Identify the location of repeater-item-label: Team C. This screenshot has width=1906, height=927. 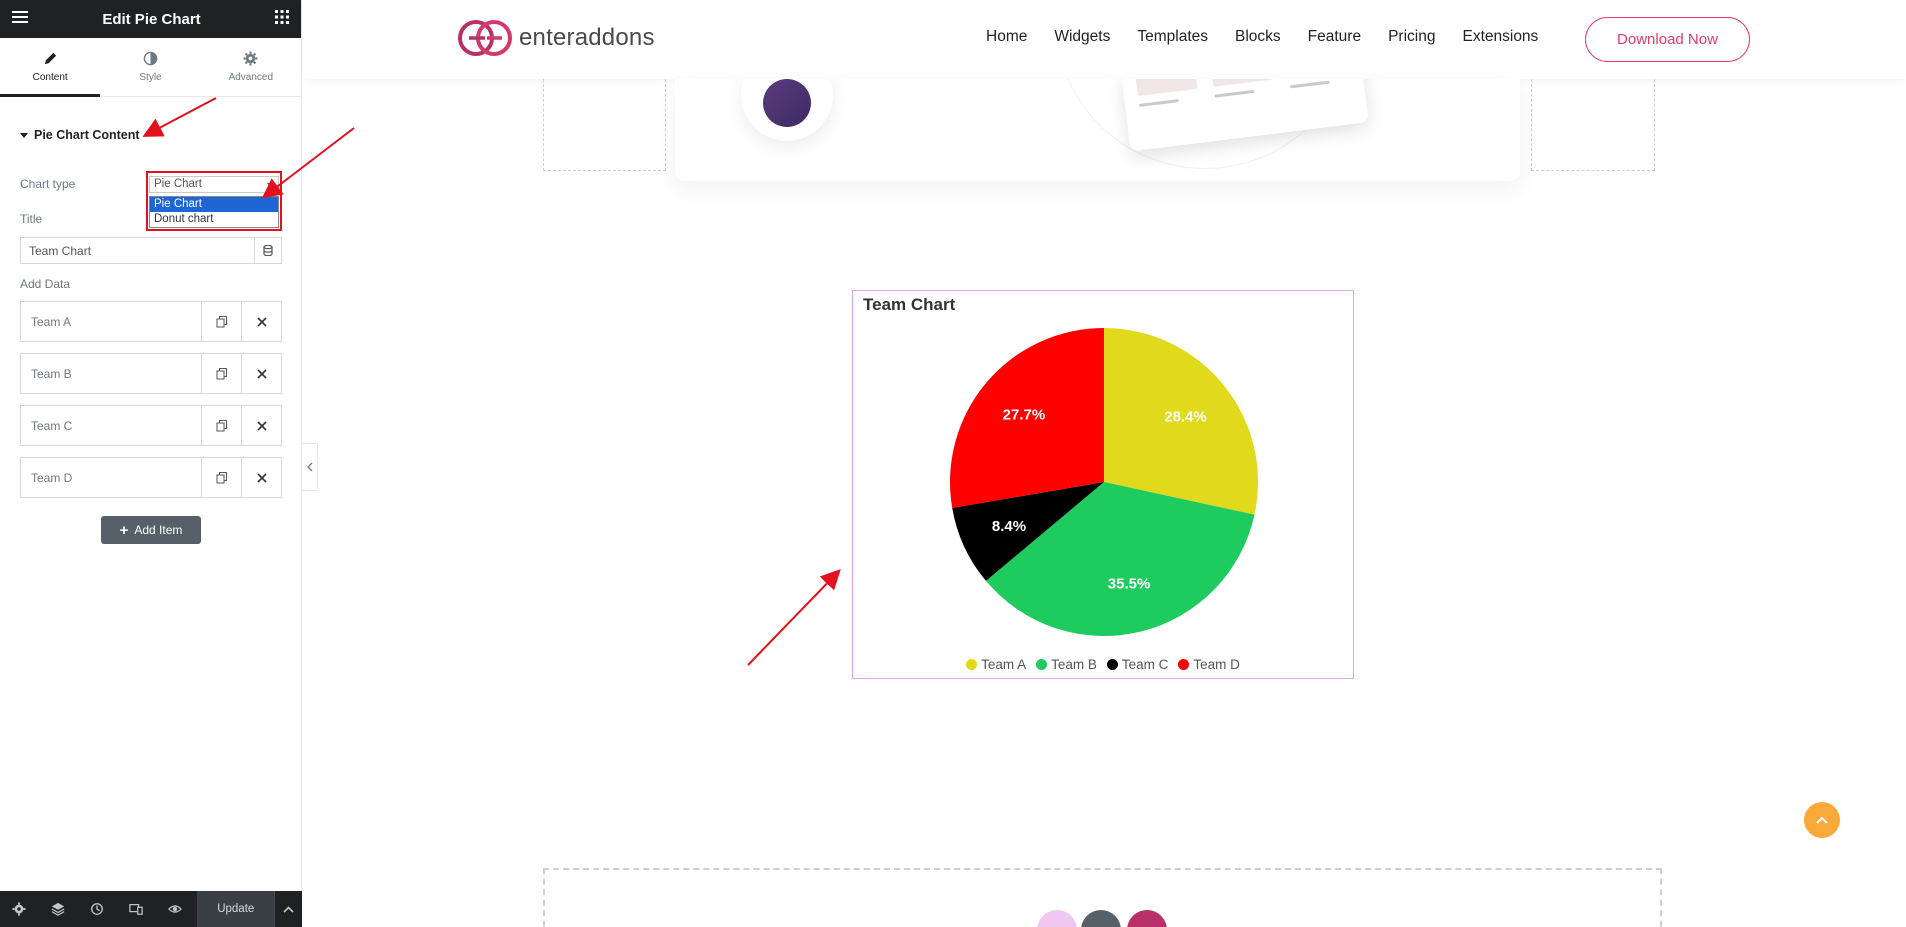
(52, 425).